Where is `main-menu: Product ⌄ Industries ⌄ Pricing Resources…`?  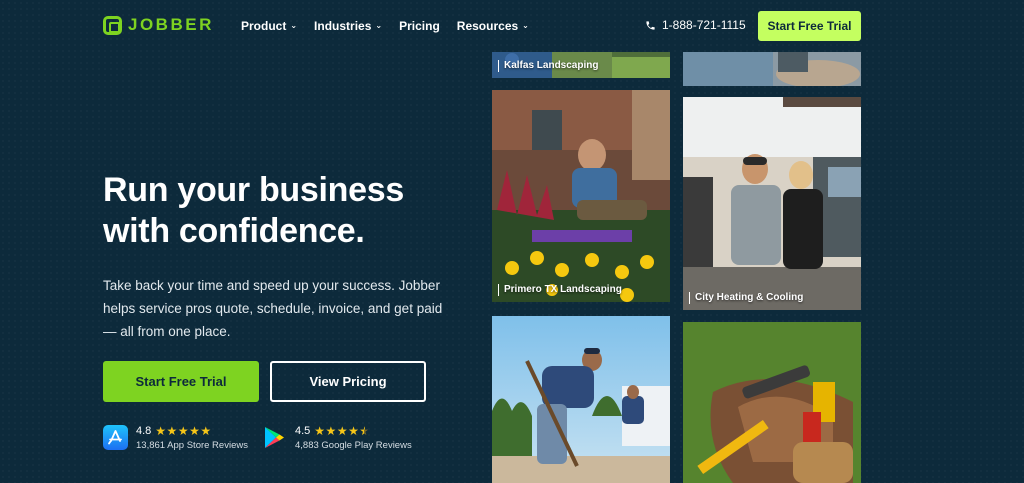 main-menu: Product ⌄ Industries ⌄ Pricing Resources… is located at coordinates (385, 26).